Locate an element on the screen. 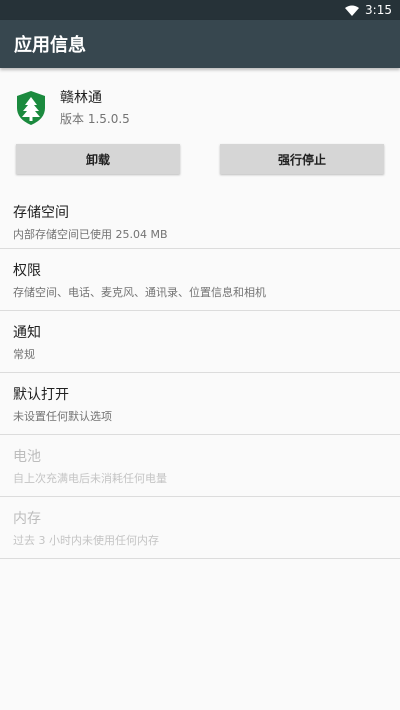 The height and width of the screenshot is (710, 400). tree-shield-icon is located at coordinates (31, 108).